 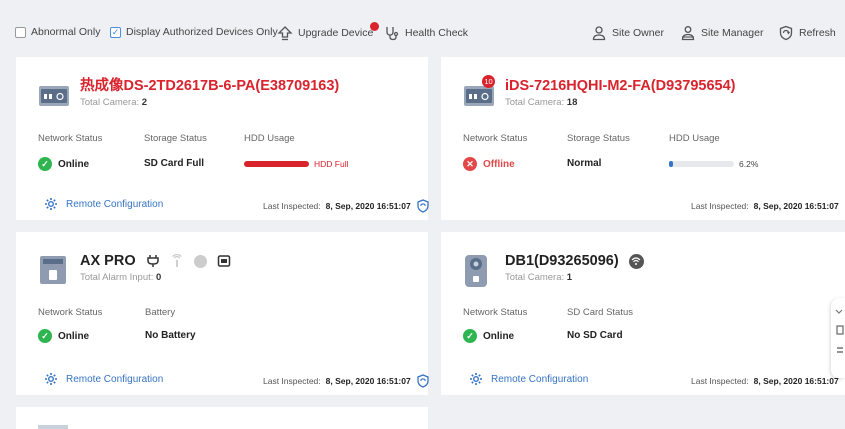 What do you see at coordinates (572, 102) in the screenshot?
I see `total-camera-value: 18` at bounding box center [572, 102].